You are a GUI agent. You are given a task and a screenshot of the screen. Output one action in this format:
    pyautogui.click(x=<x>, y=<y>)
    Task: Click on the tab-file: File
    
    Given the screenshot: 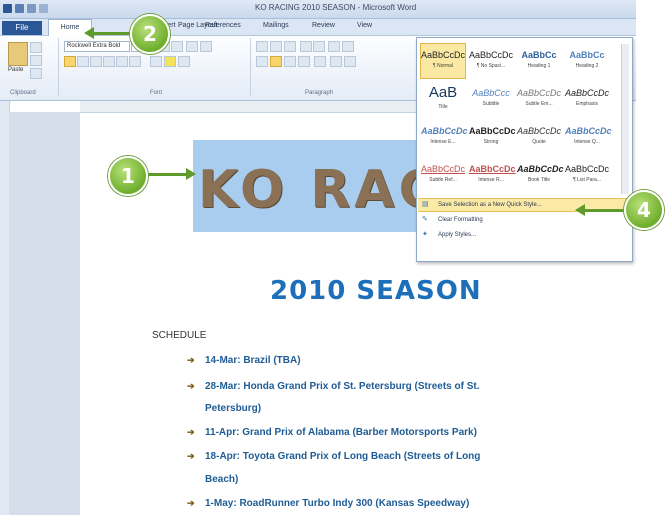 What is the action you would take?
    pyautogui.click(x=22, y=28)
    